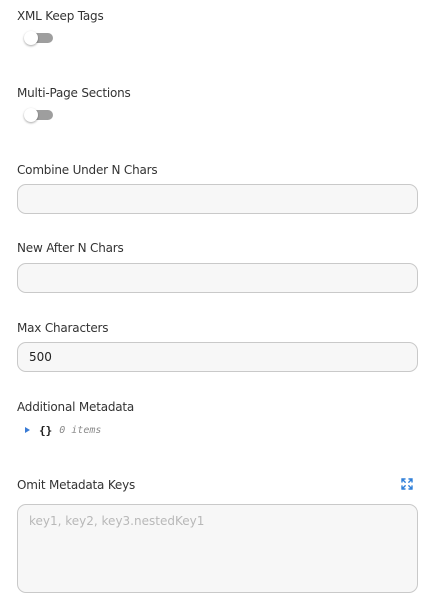 This screenshot has width=432, height=607. I want to click on metadata-json-tree: {} 0 items, so click(63, 430).